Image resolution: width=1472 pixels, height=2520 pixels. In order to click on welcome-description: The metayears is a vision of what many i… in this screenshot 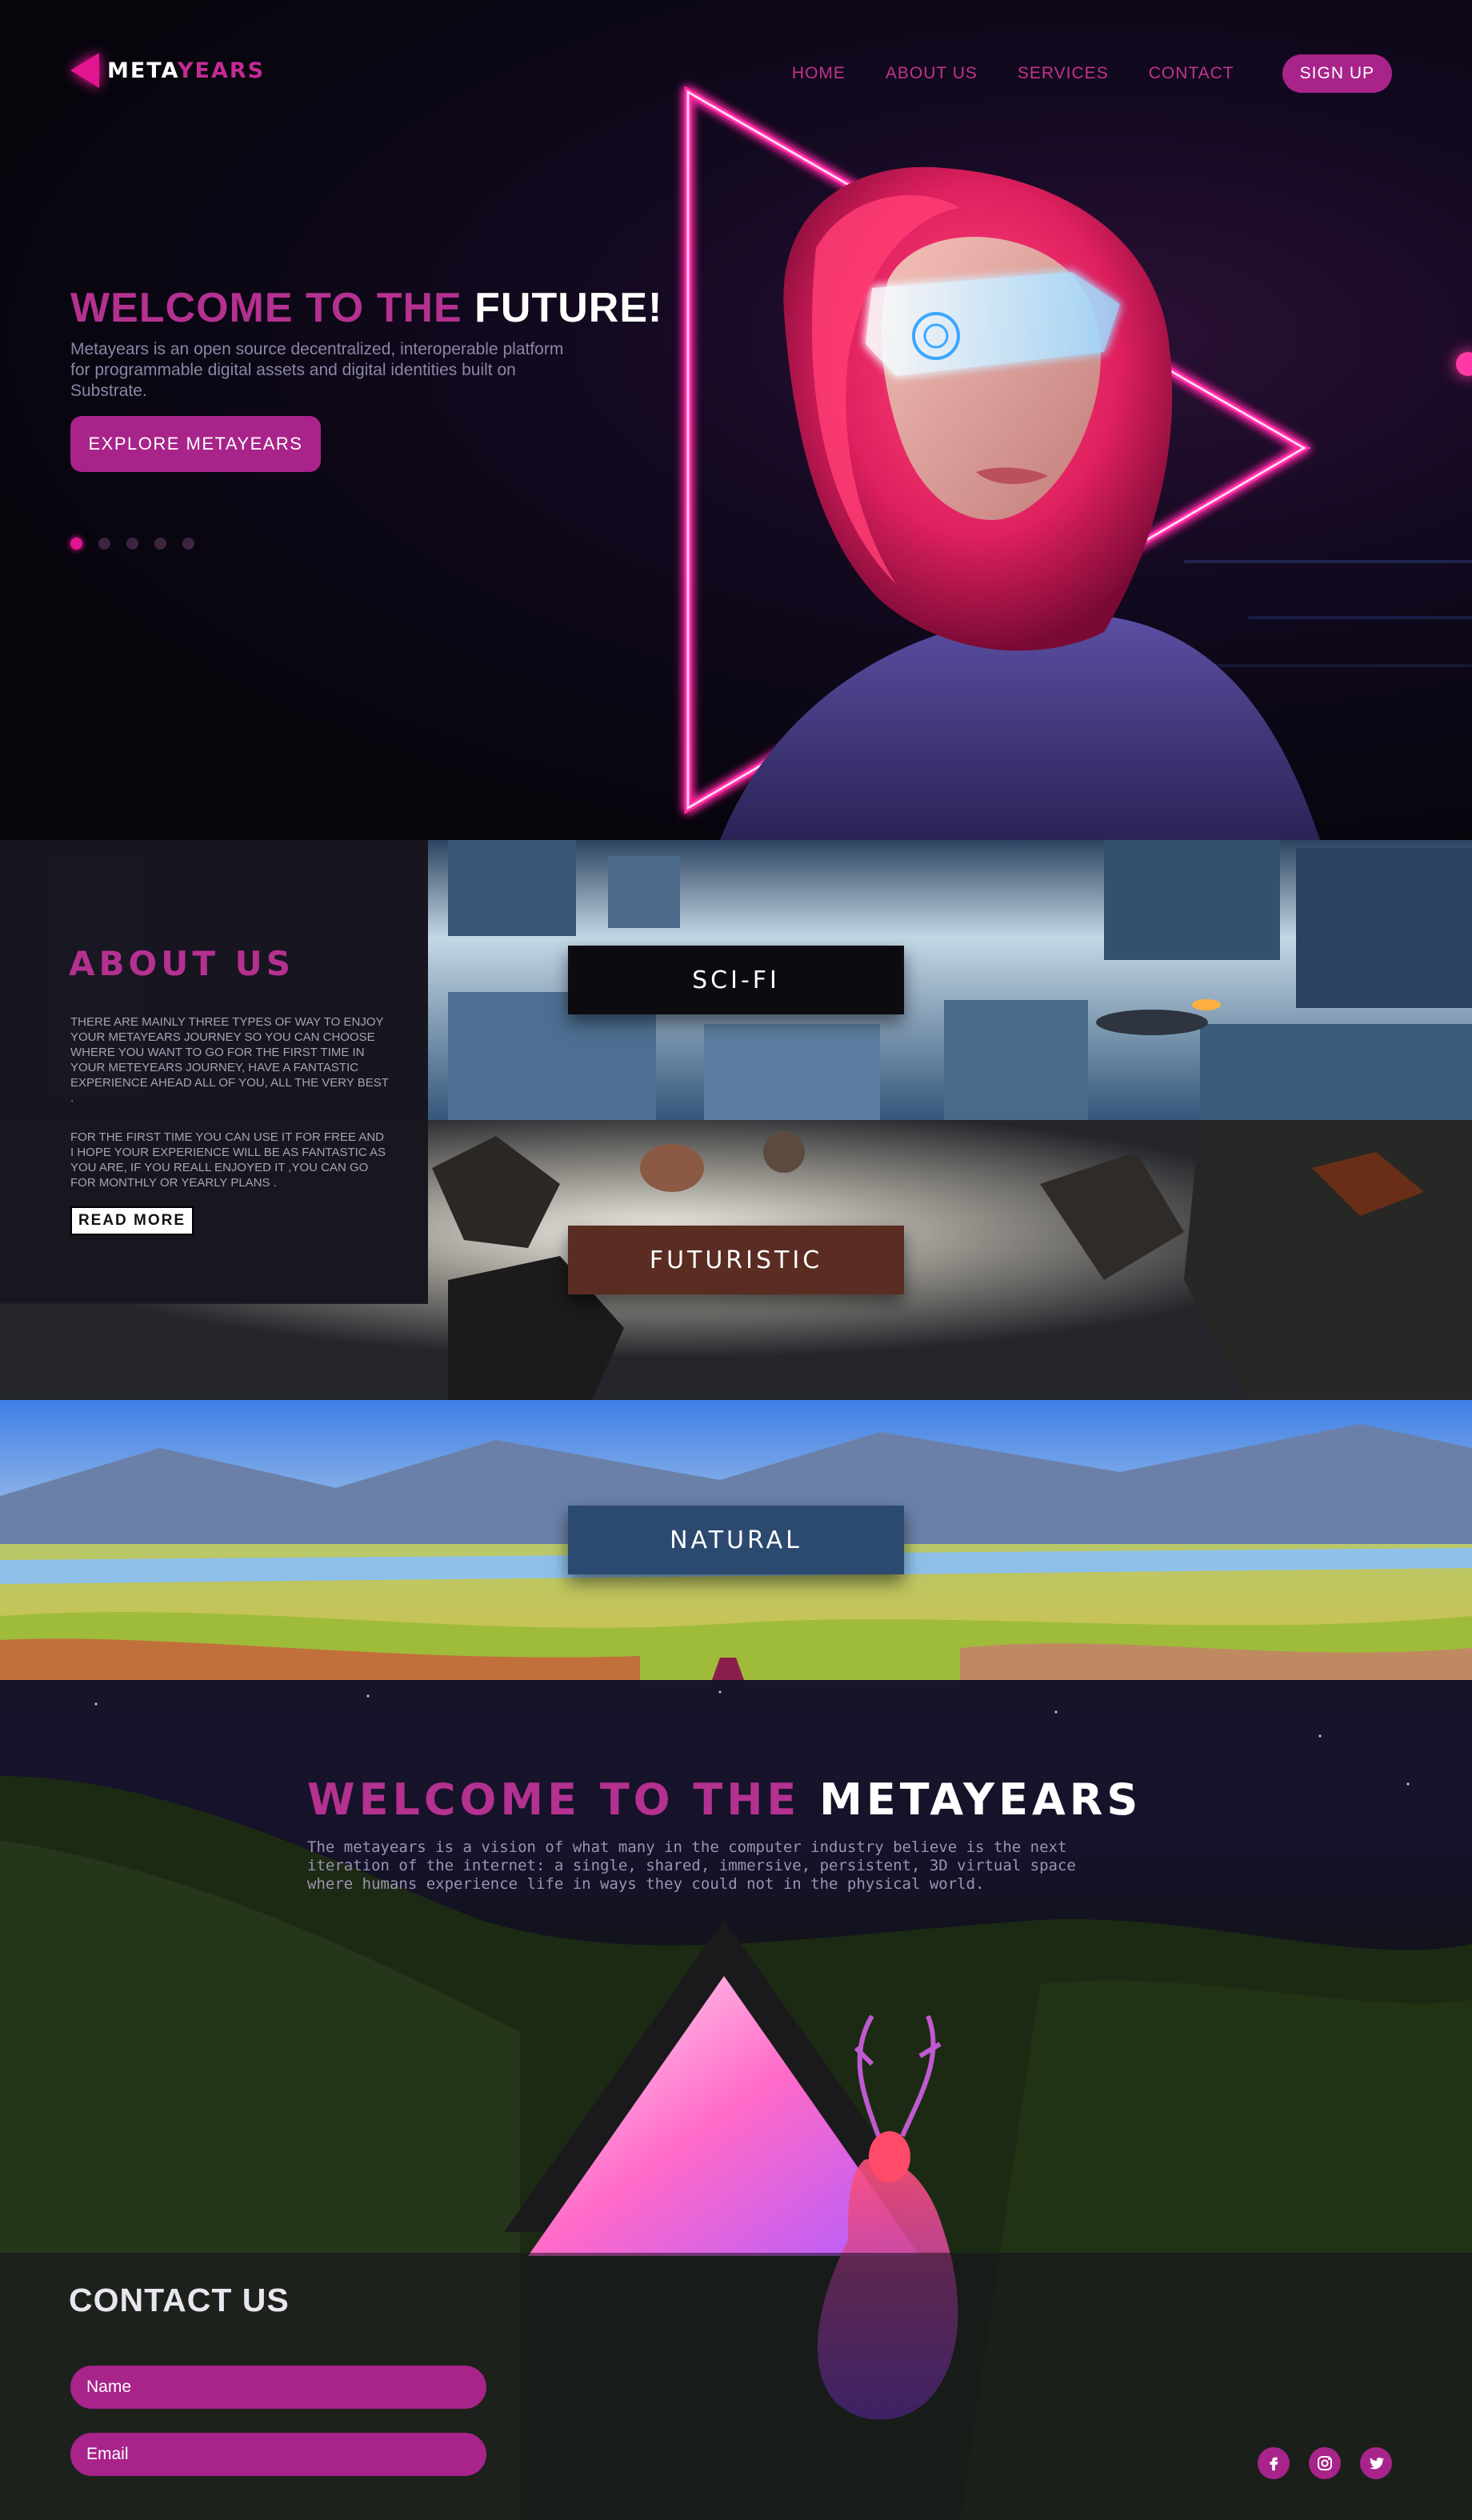, I will do `click(691, 1865)`.